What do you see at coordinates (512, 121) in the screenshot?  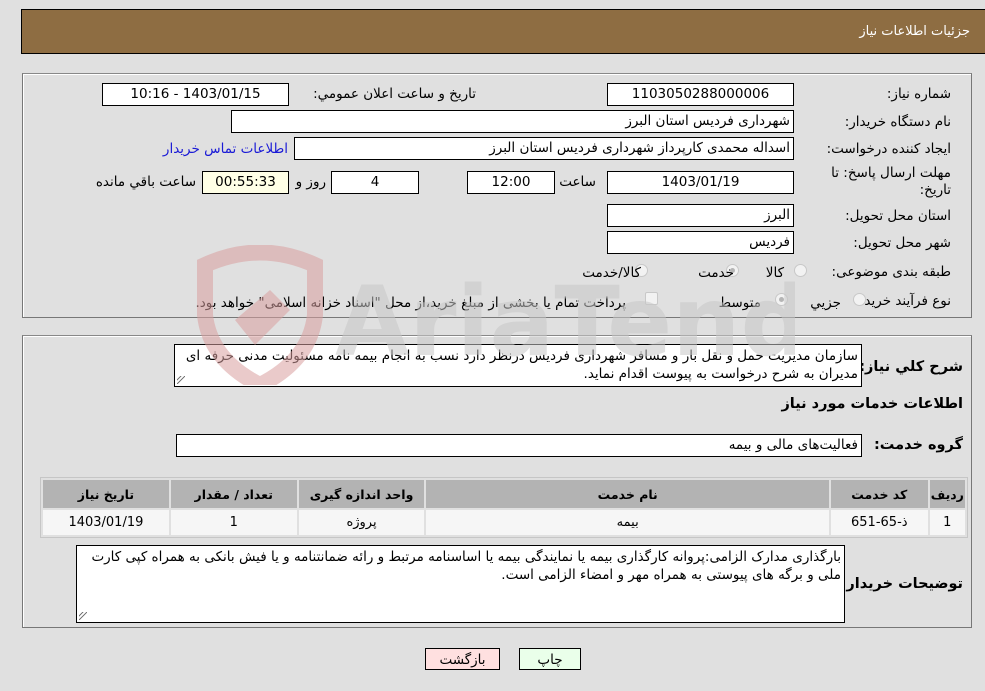 I see `buyer-org-field: شهرداری فردیس استان البرز` at bounding box center [512, 121].